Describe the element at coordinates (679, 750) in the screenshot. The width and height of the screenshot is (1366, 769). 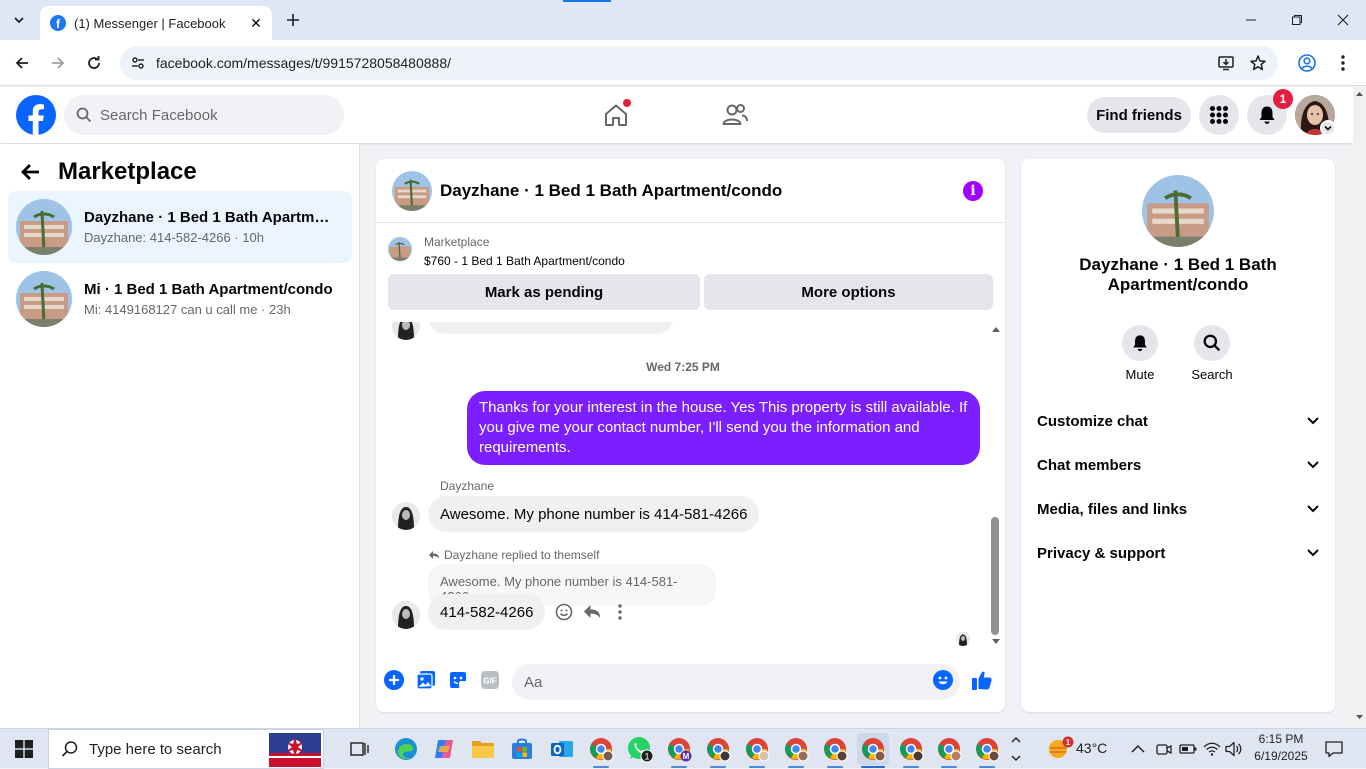
I see `chrome-profile-m-icon: M` at that location.